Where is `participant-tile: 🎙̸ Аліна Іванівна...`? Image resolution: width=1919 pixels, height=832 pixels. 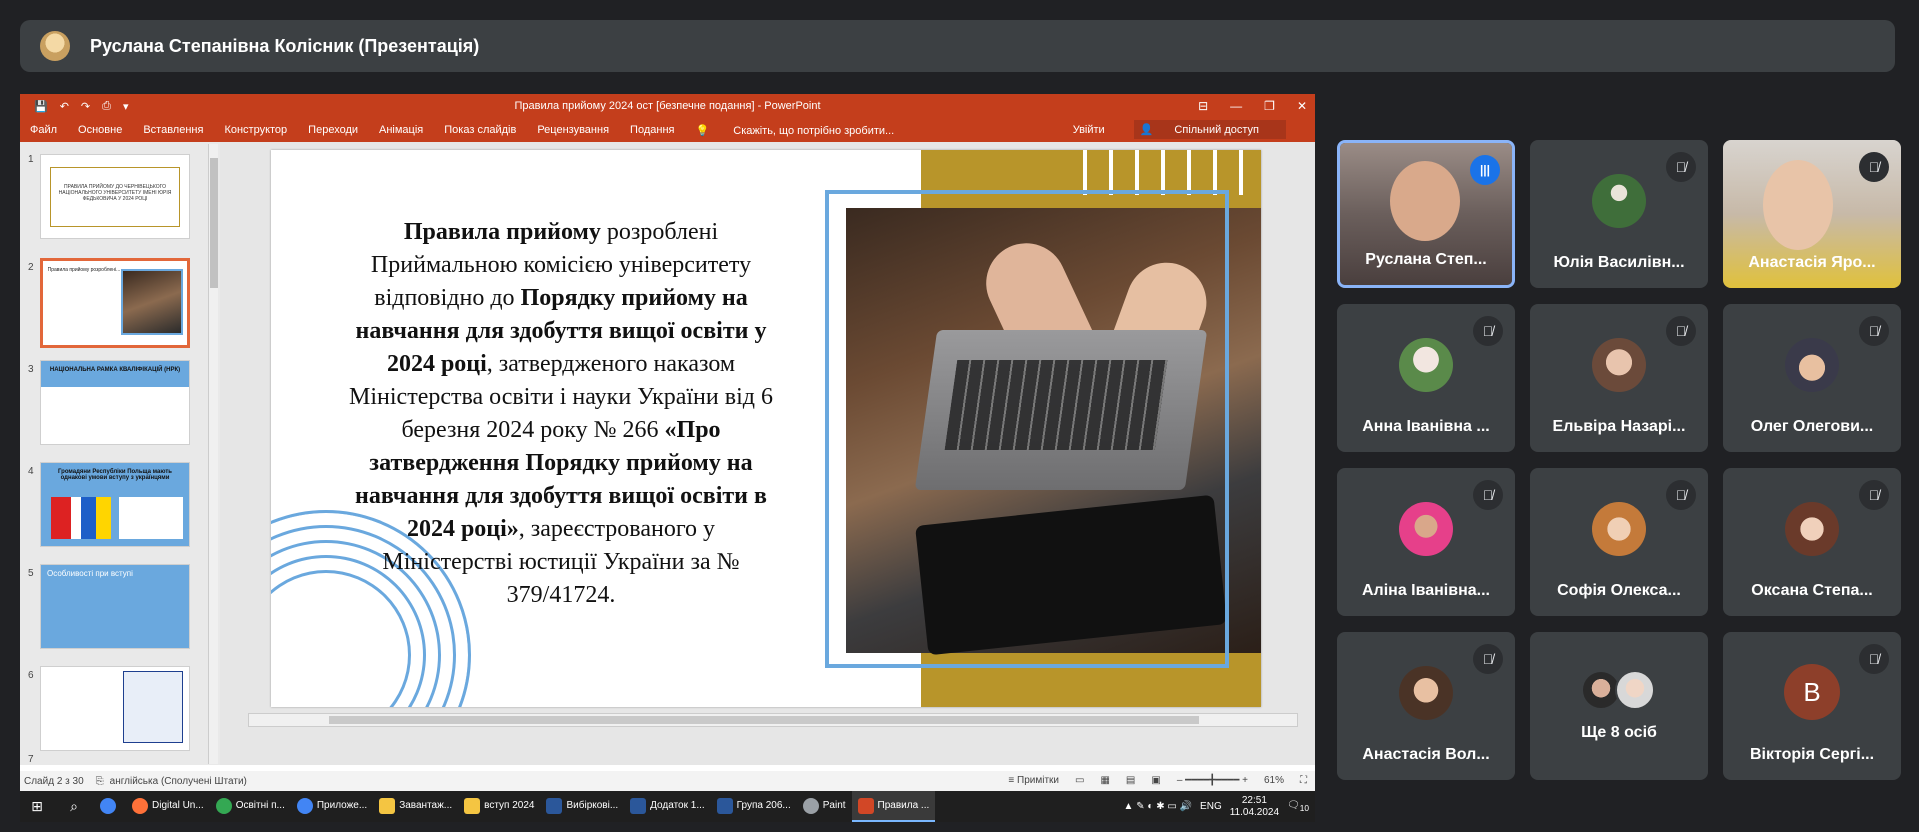
participant-tile: 🎙̸ Аліна Іванівна... is located at coordinates (1426, 542).